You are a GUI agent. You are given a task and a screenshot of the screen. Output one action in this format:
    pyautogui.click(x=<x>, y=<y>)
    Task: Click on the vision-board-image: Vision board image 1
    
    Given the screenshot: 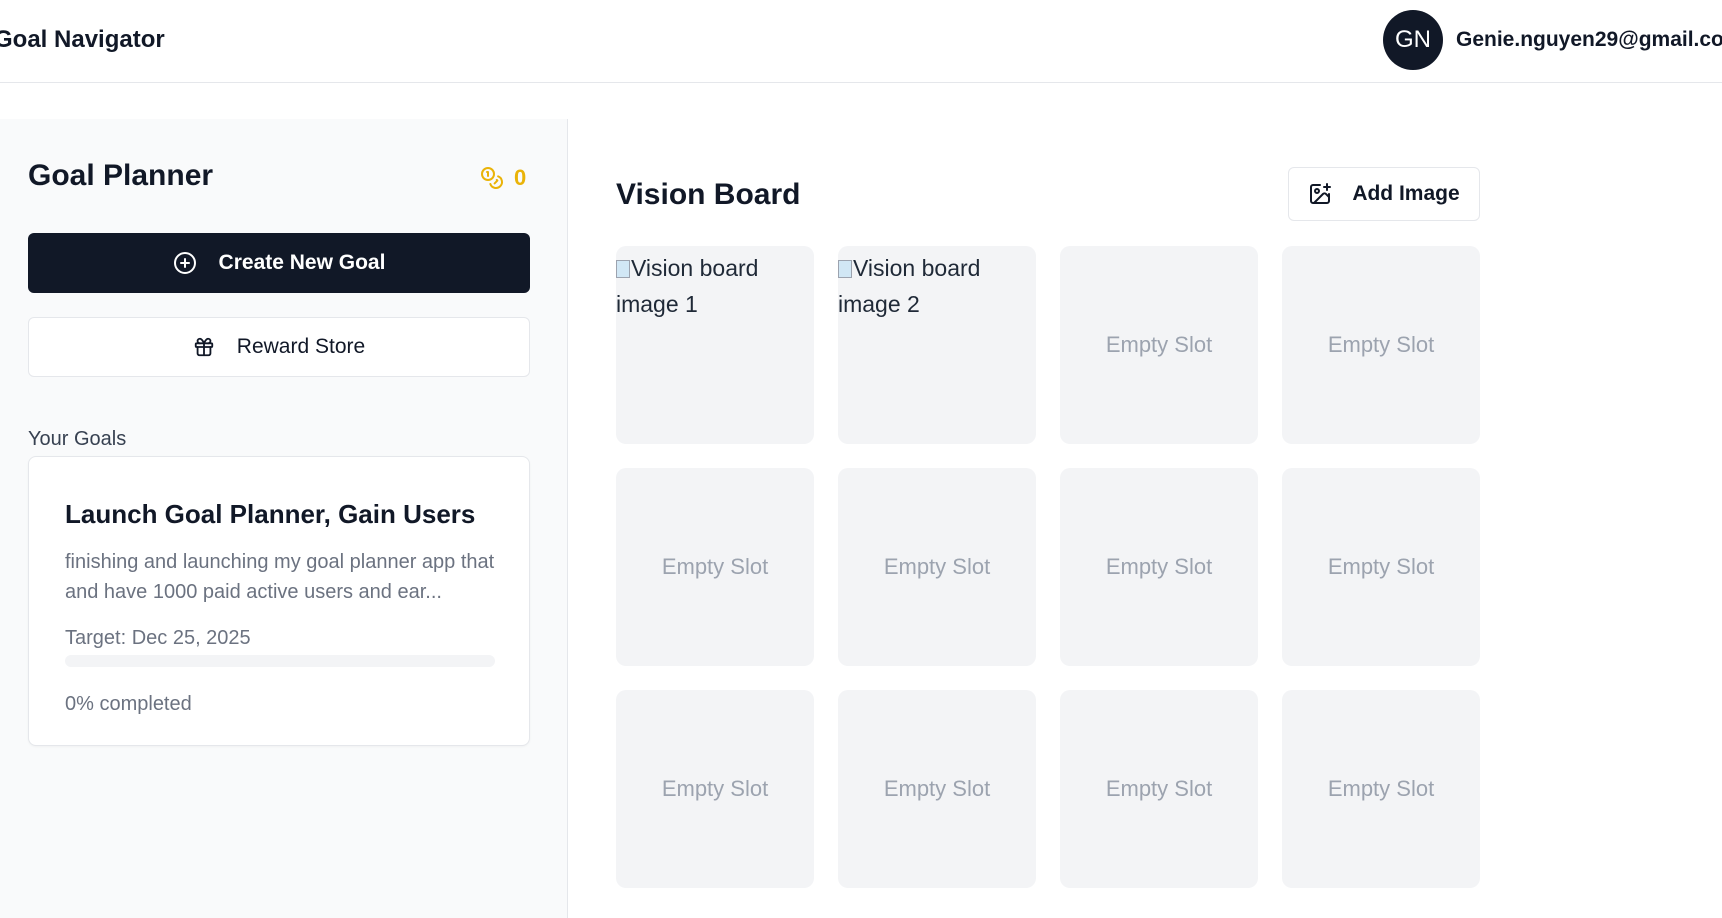 What is the action you would take?
    pyautogui.click(x=715, y=345)
    